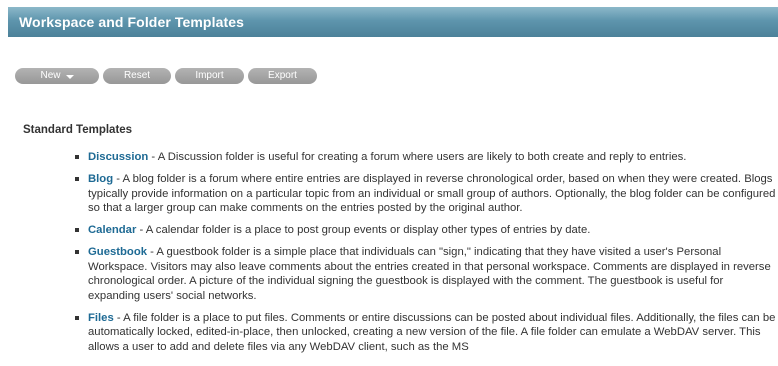 The width and height of the screenshot is (778, 366). What do you see at coordinates (118, 157) in the screenshot?
I see `template-link-discussion: Discussion` at bounding box center [118, 157].